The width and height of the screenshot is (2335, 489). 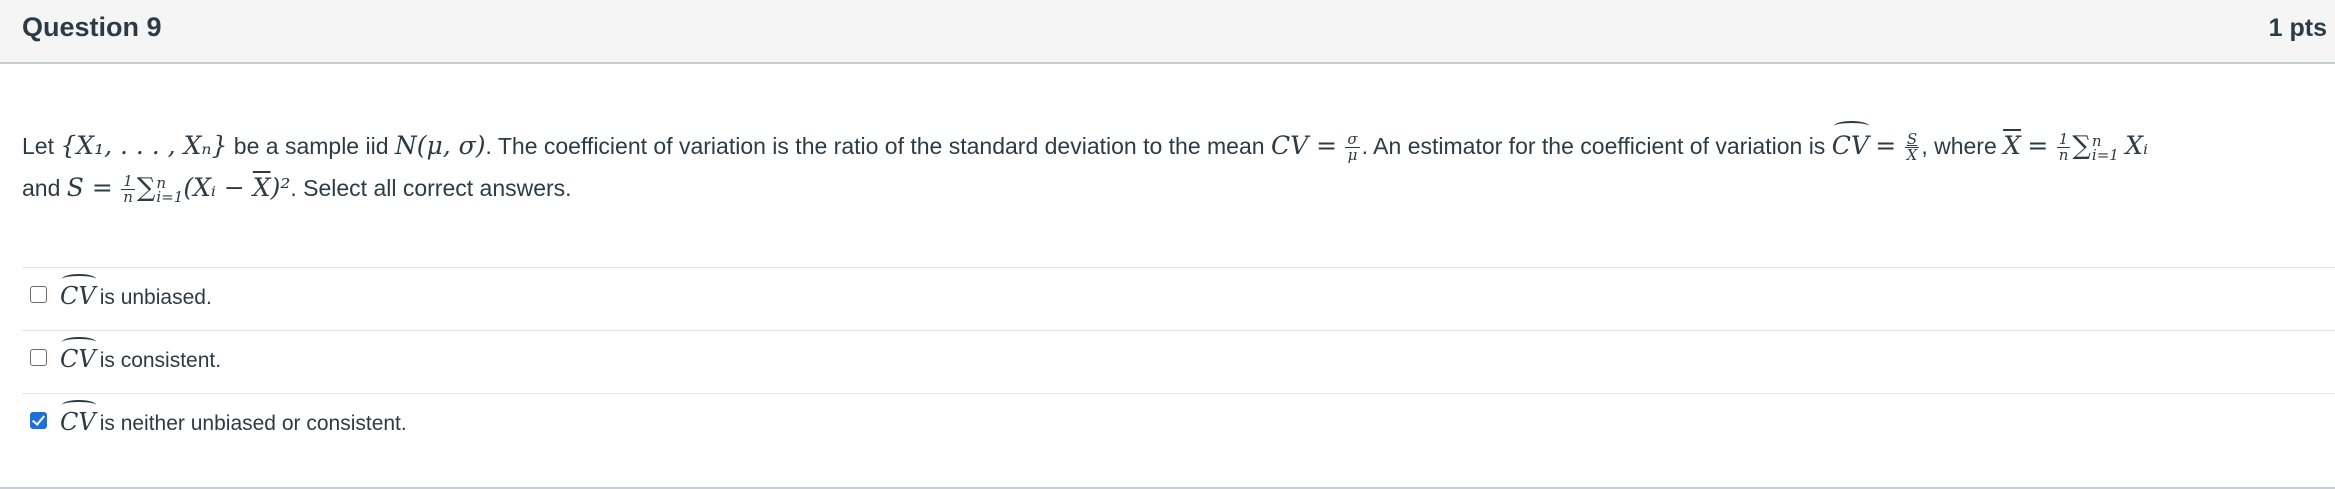 I want to click on prompt-text: be a sample iid, so click(x=311, y=146).